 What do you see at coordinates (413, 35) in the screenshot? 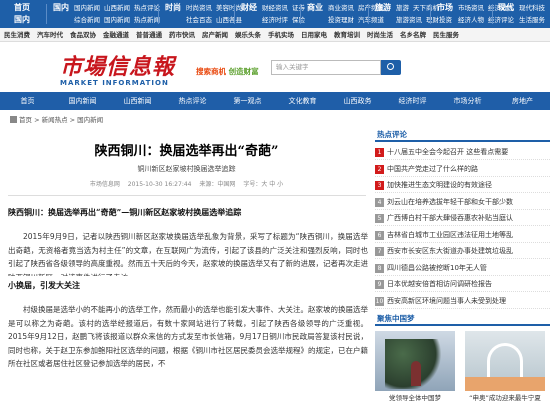
I see `subnav-link: 名乡名牌` at bounding box center [413, 35].